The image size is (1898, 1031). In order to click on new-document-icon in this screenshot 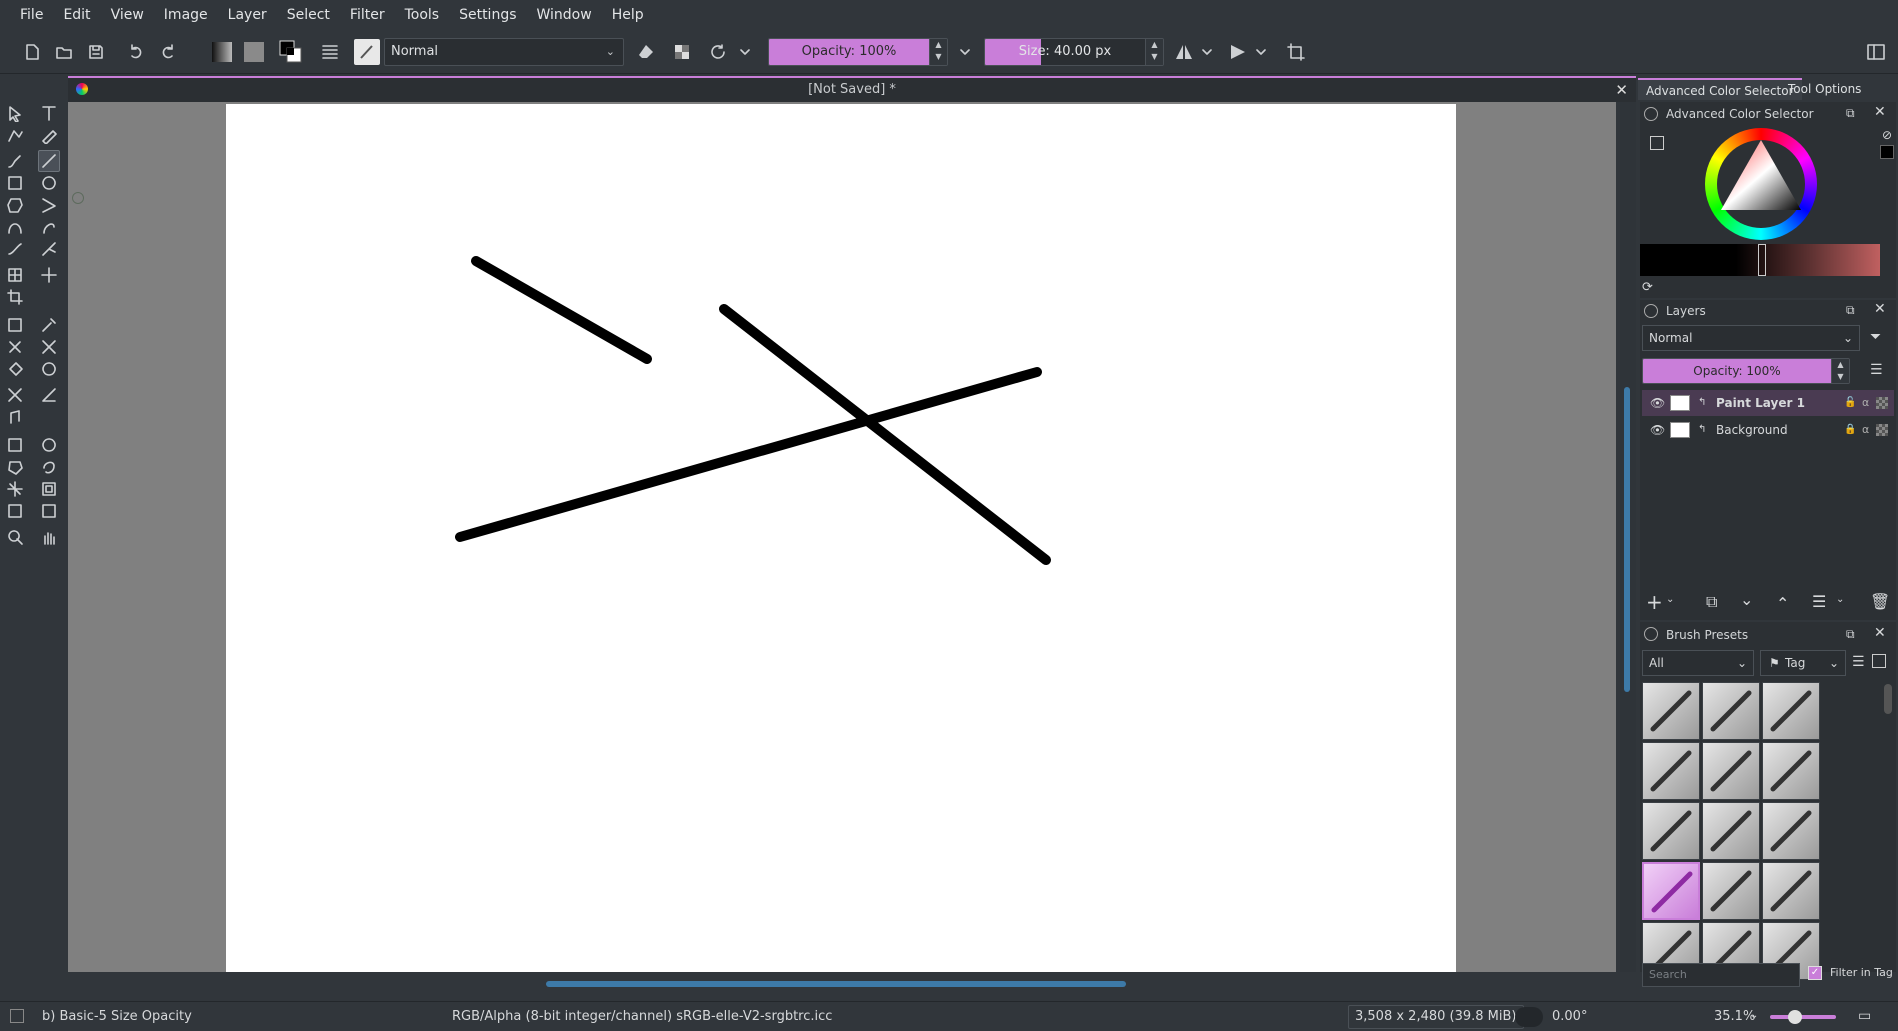, I will do `click(32, 52)`.